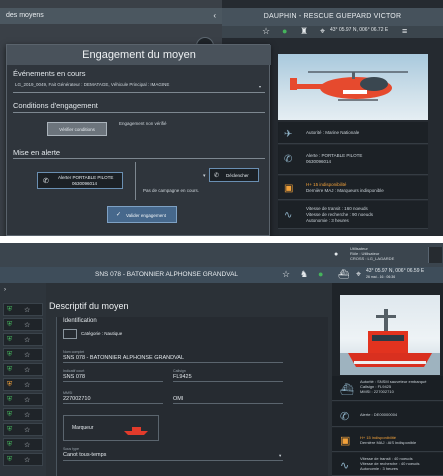  What do you see at coordinates (143, 123) in the screenshot?
I see `verify-status: Engagement non vérifié` at bounding box center [143, 123].